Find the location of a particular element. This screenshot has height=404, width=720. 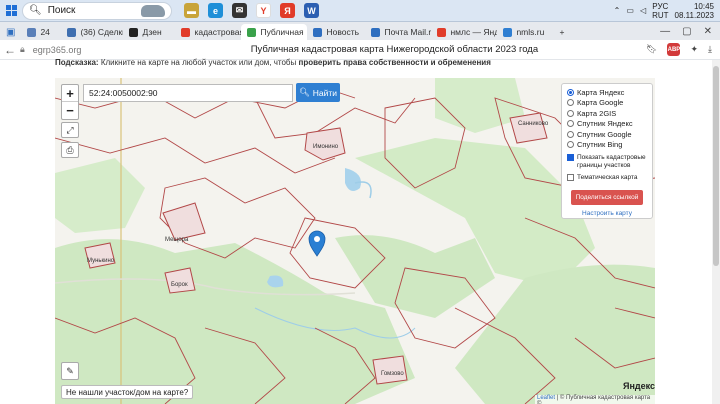

layer-option: Спутник Яндекс is located at coordinates (607, 124).